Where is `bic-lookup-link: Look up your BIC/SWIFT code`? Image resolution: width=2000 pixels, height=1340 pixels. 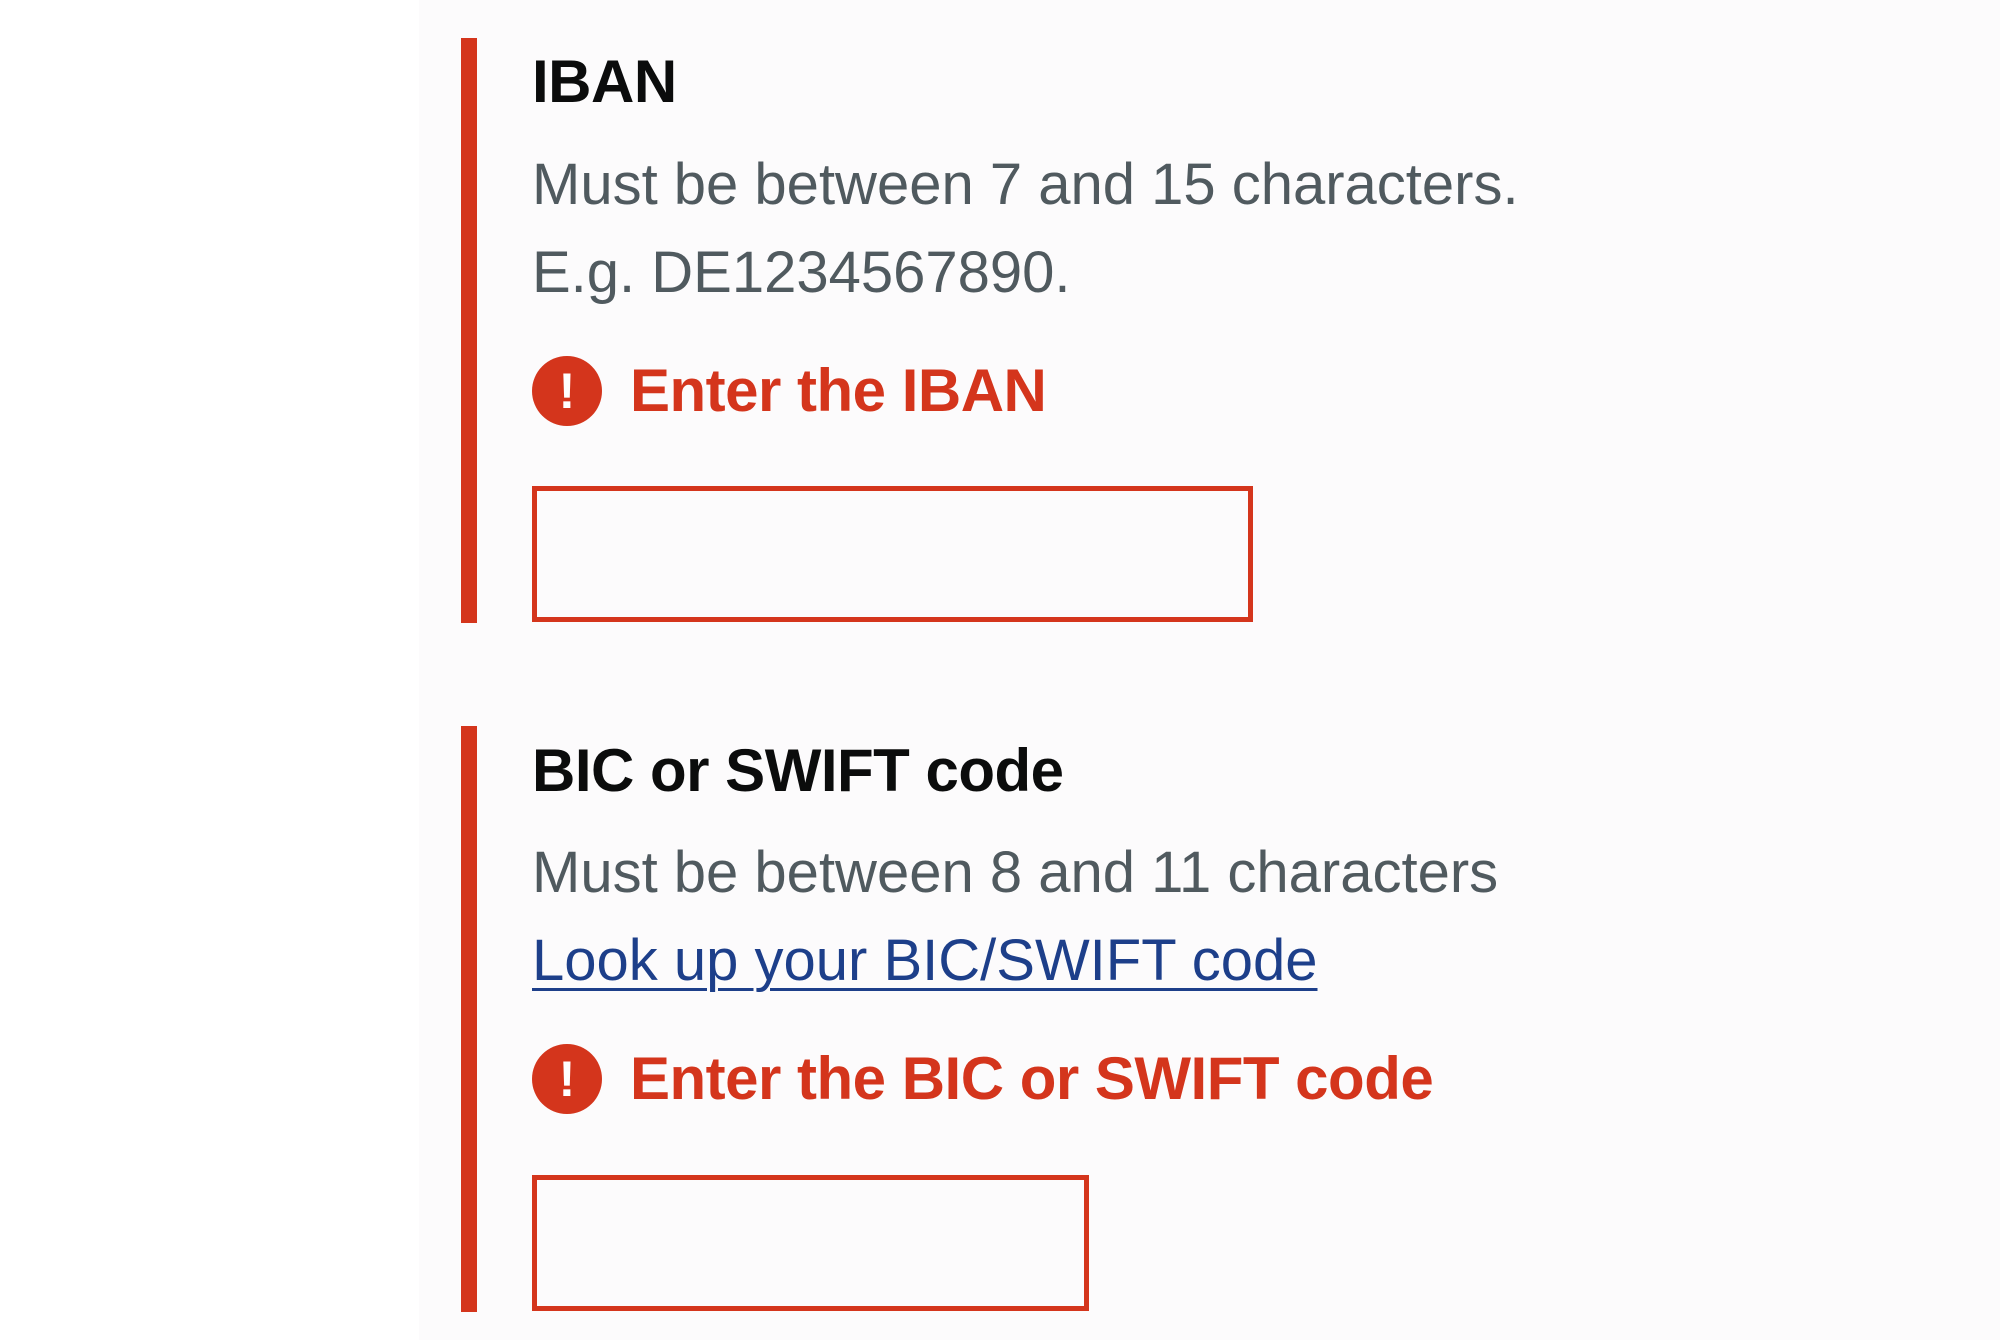
bic-lookup-link: Look up your BIC/SWIFT code is located at coordinates (925, 961).